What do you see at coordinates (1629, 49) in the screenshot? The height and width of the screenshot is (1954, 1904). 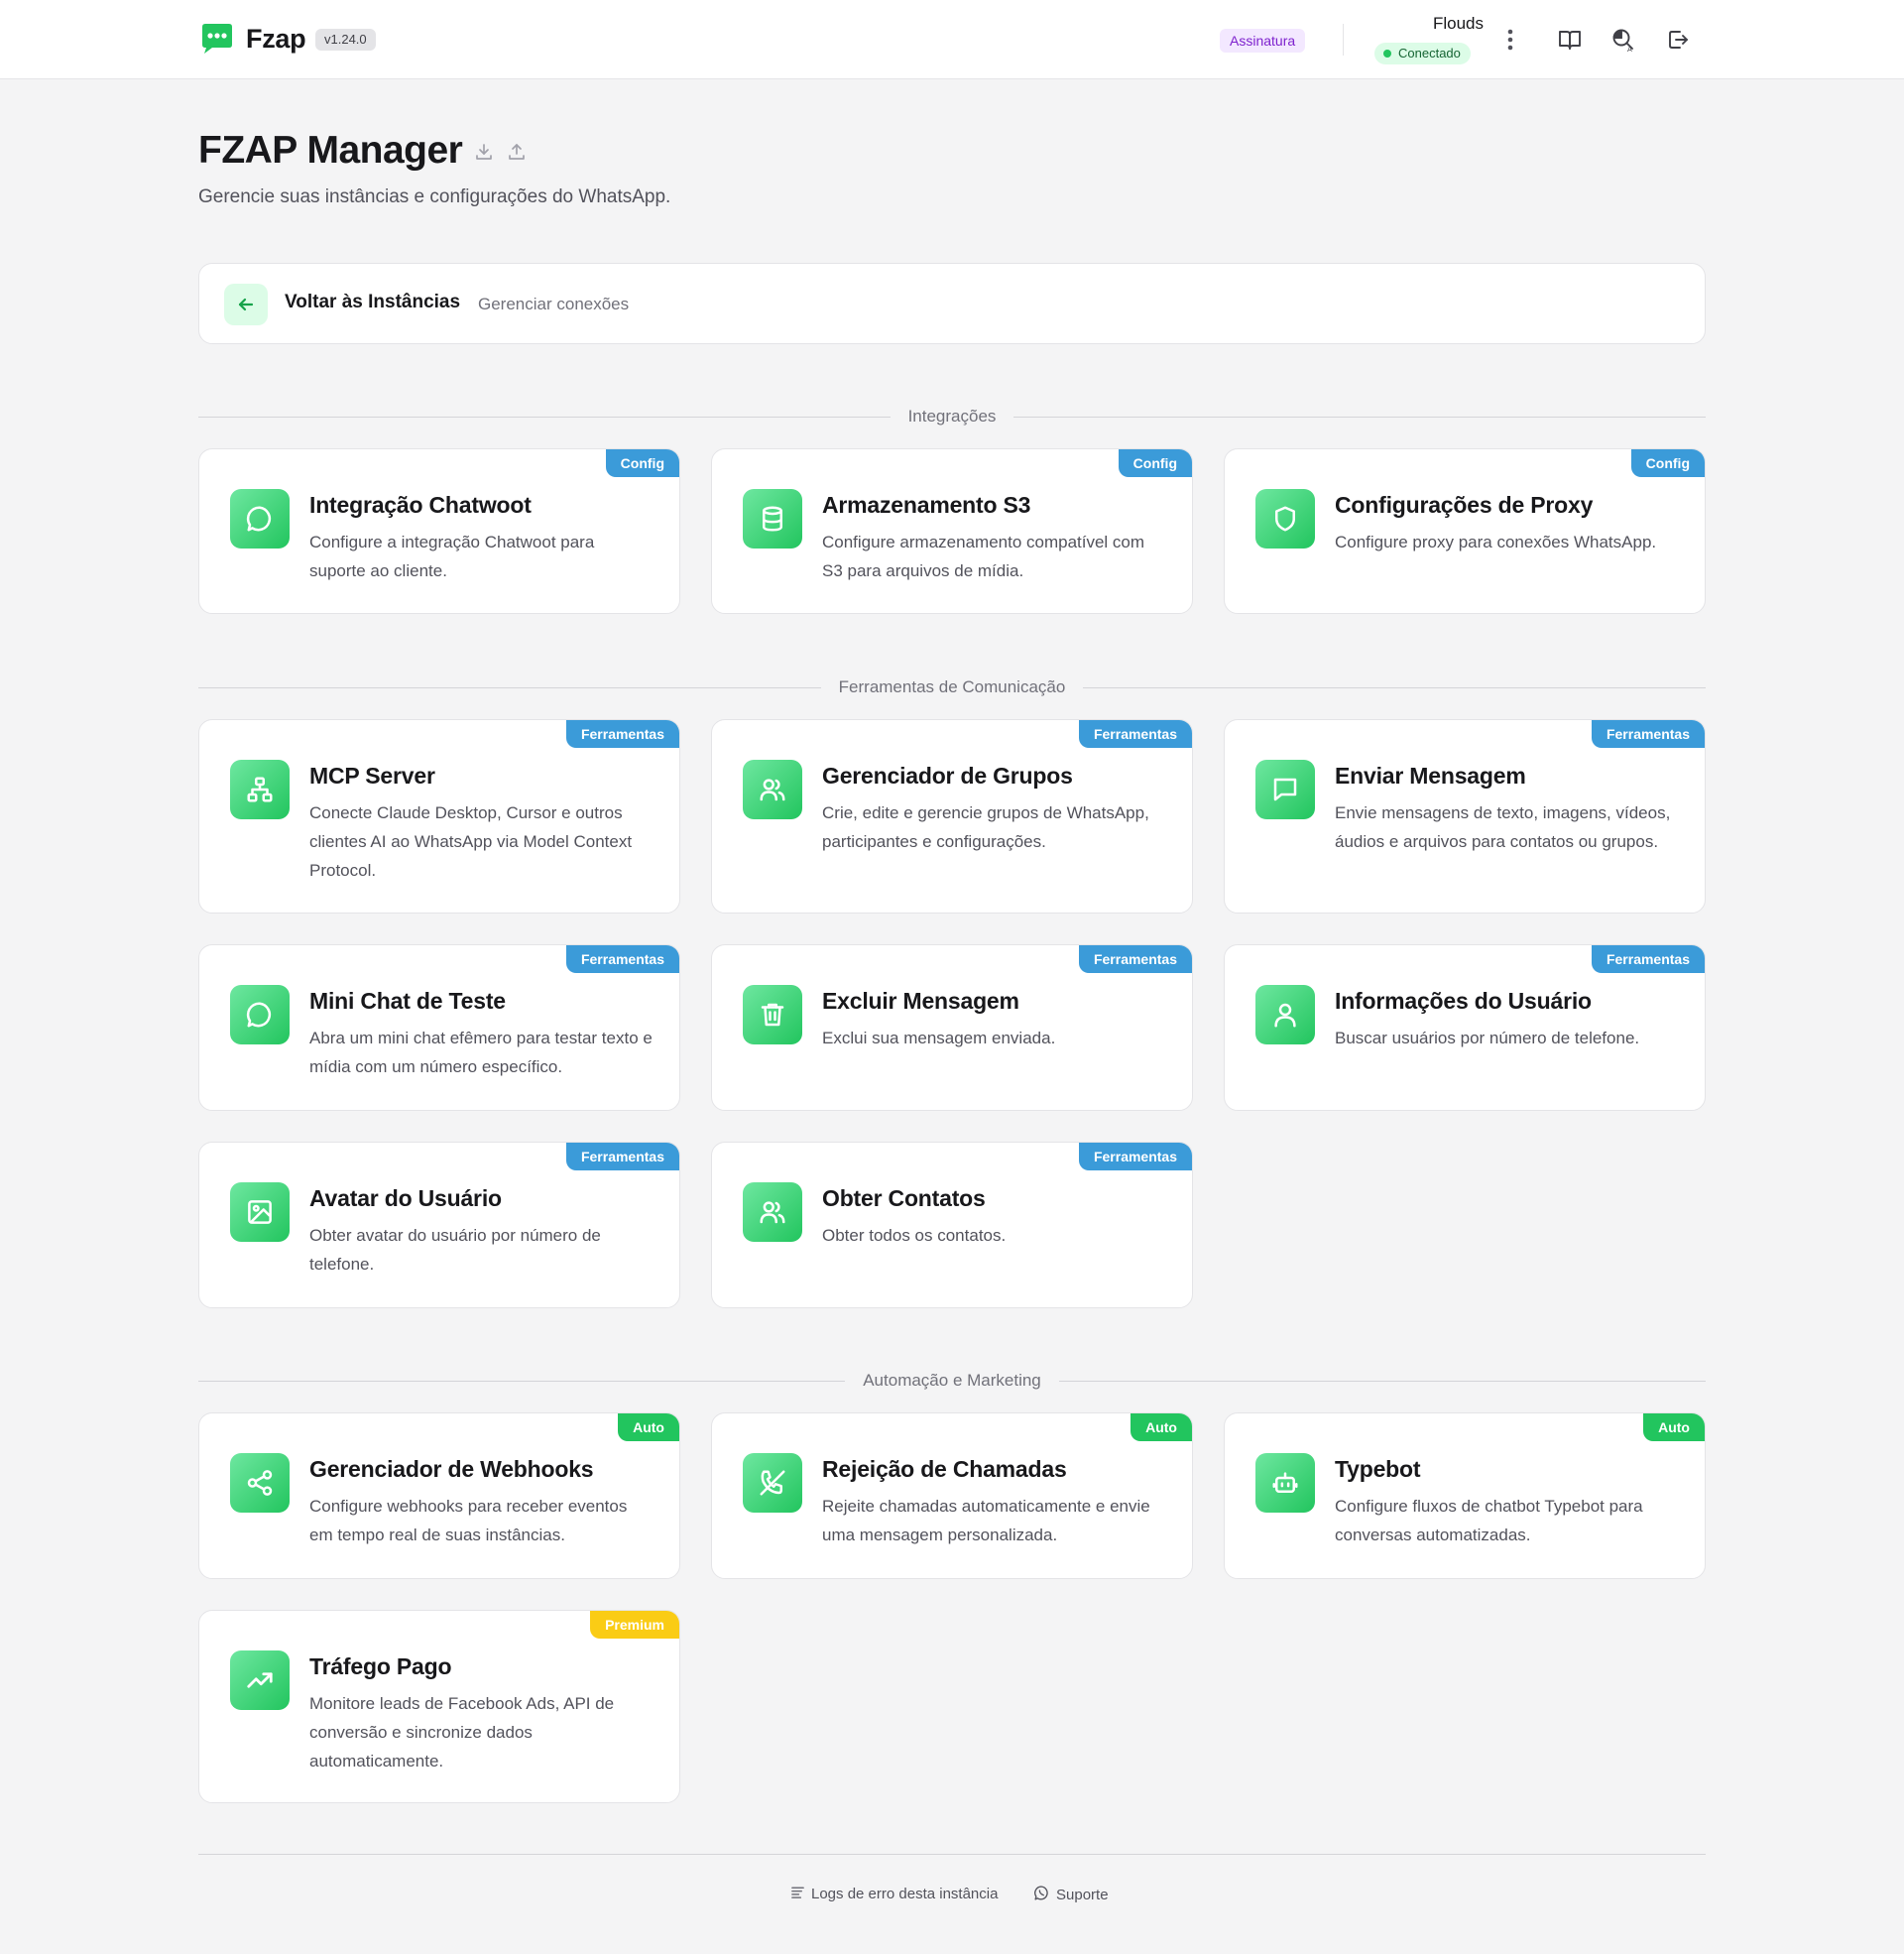 I see `svg-text: A` at bounding box center [1629, 49].